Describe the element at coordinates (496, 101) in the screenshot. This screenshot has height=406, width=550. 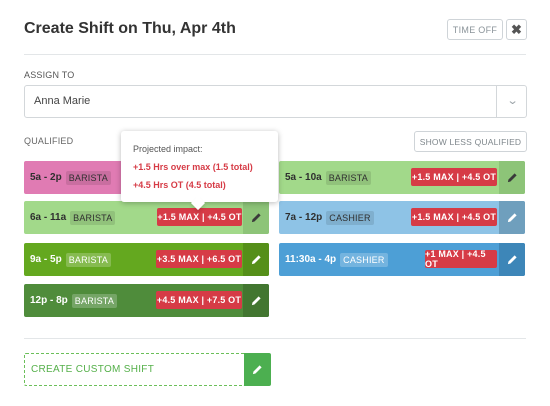
I see `select-divider` at that location.